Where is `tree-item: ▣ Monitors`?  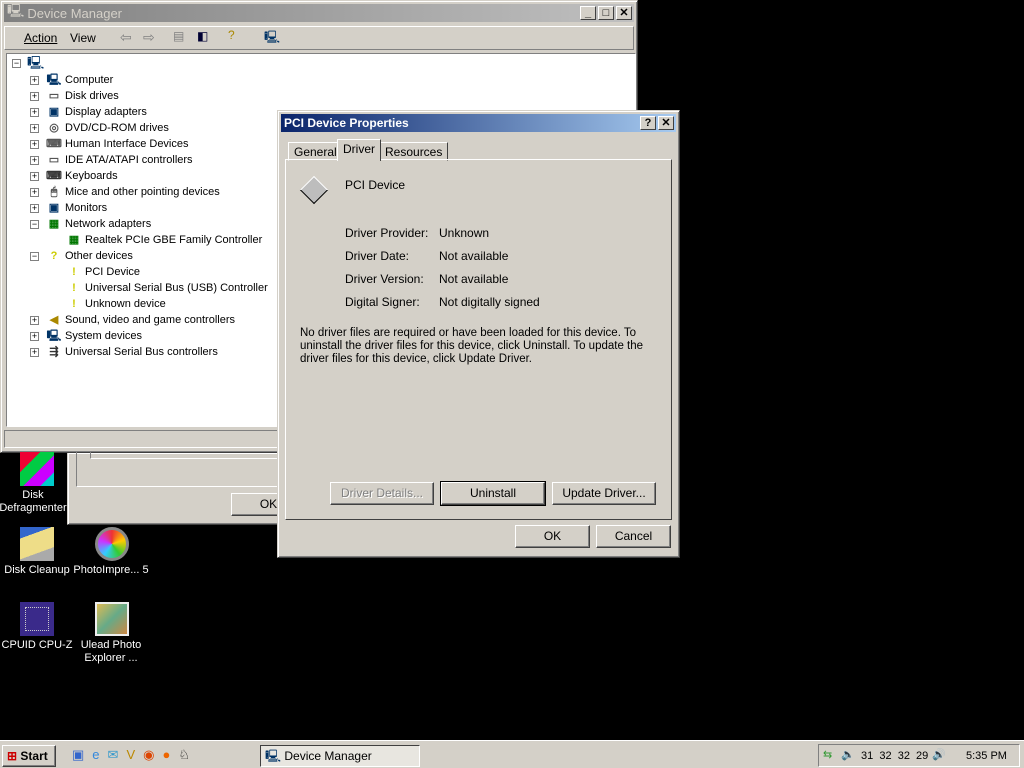 tree-item: ▣ Monitors is located at coordinates (76, 208).